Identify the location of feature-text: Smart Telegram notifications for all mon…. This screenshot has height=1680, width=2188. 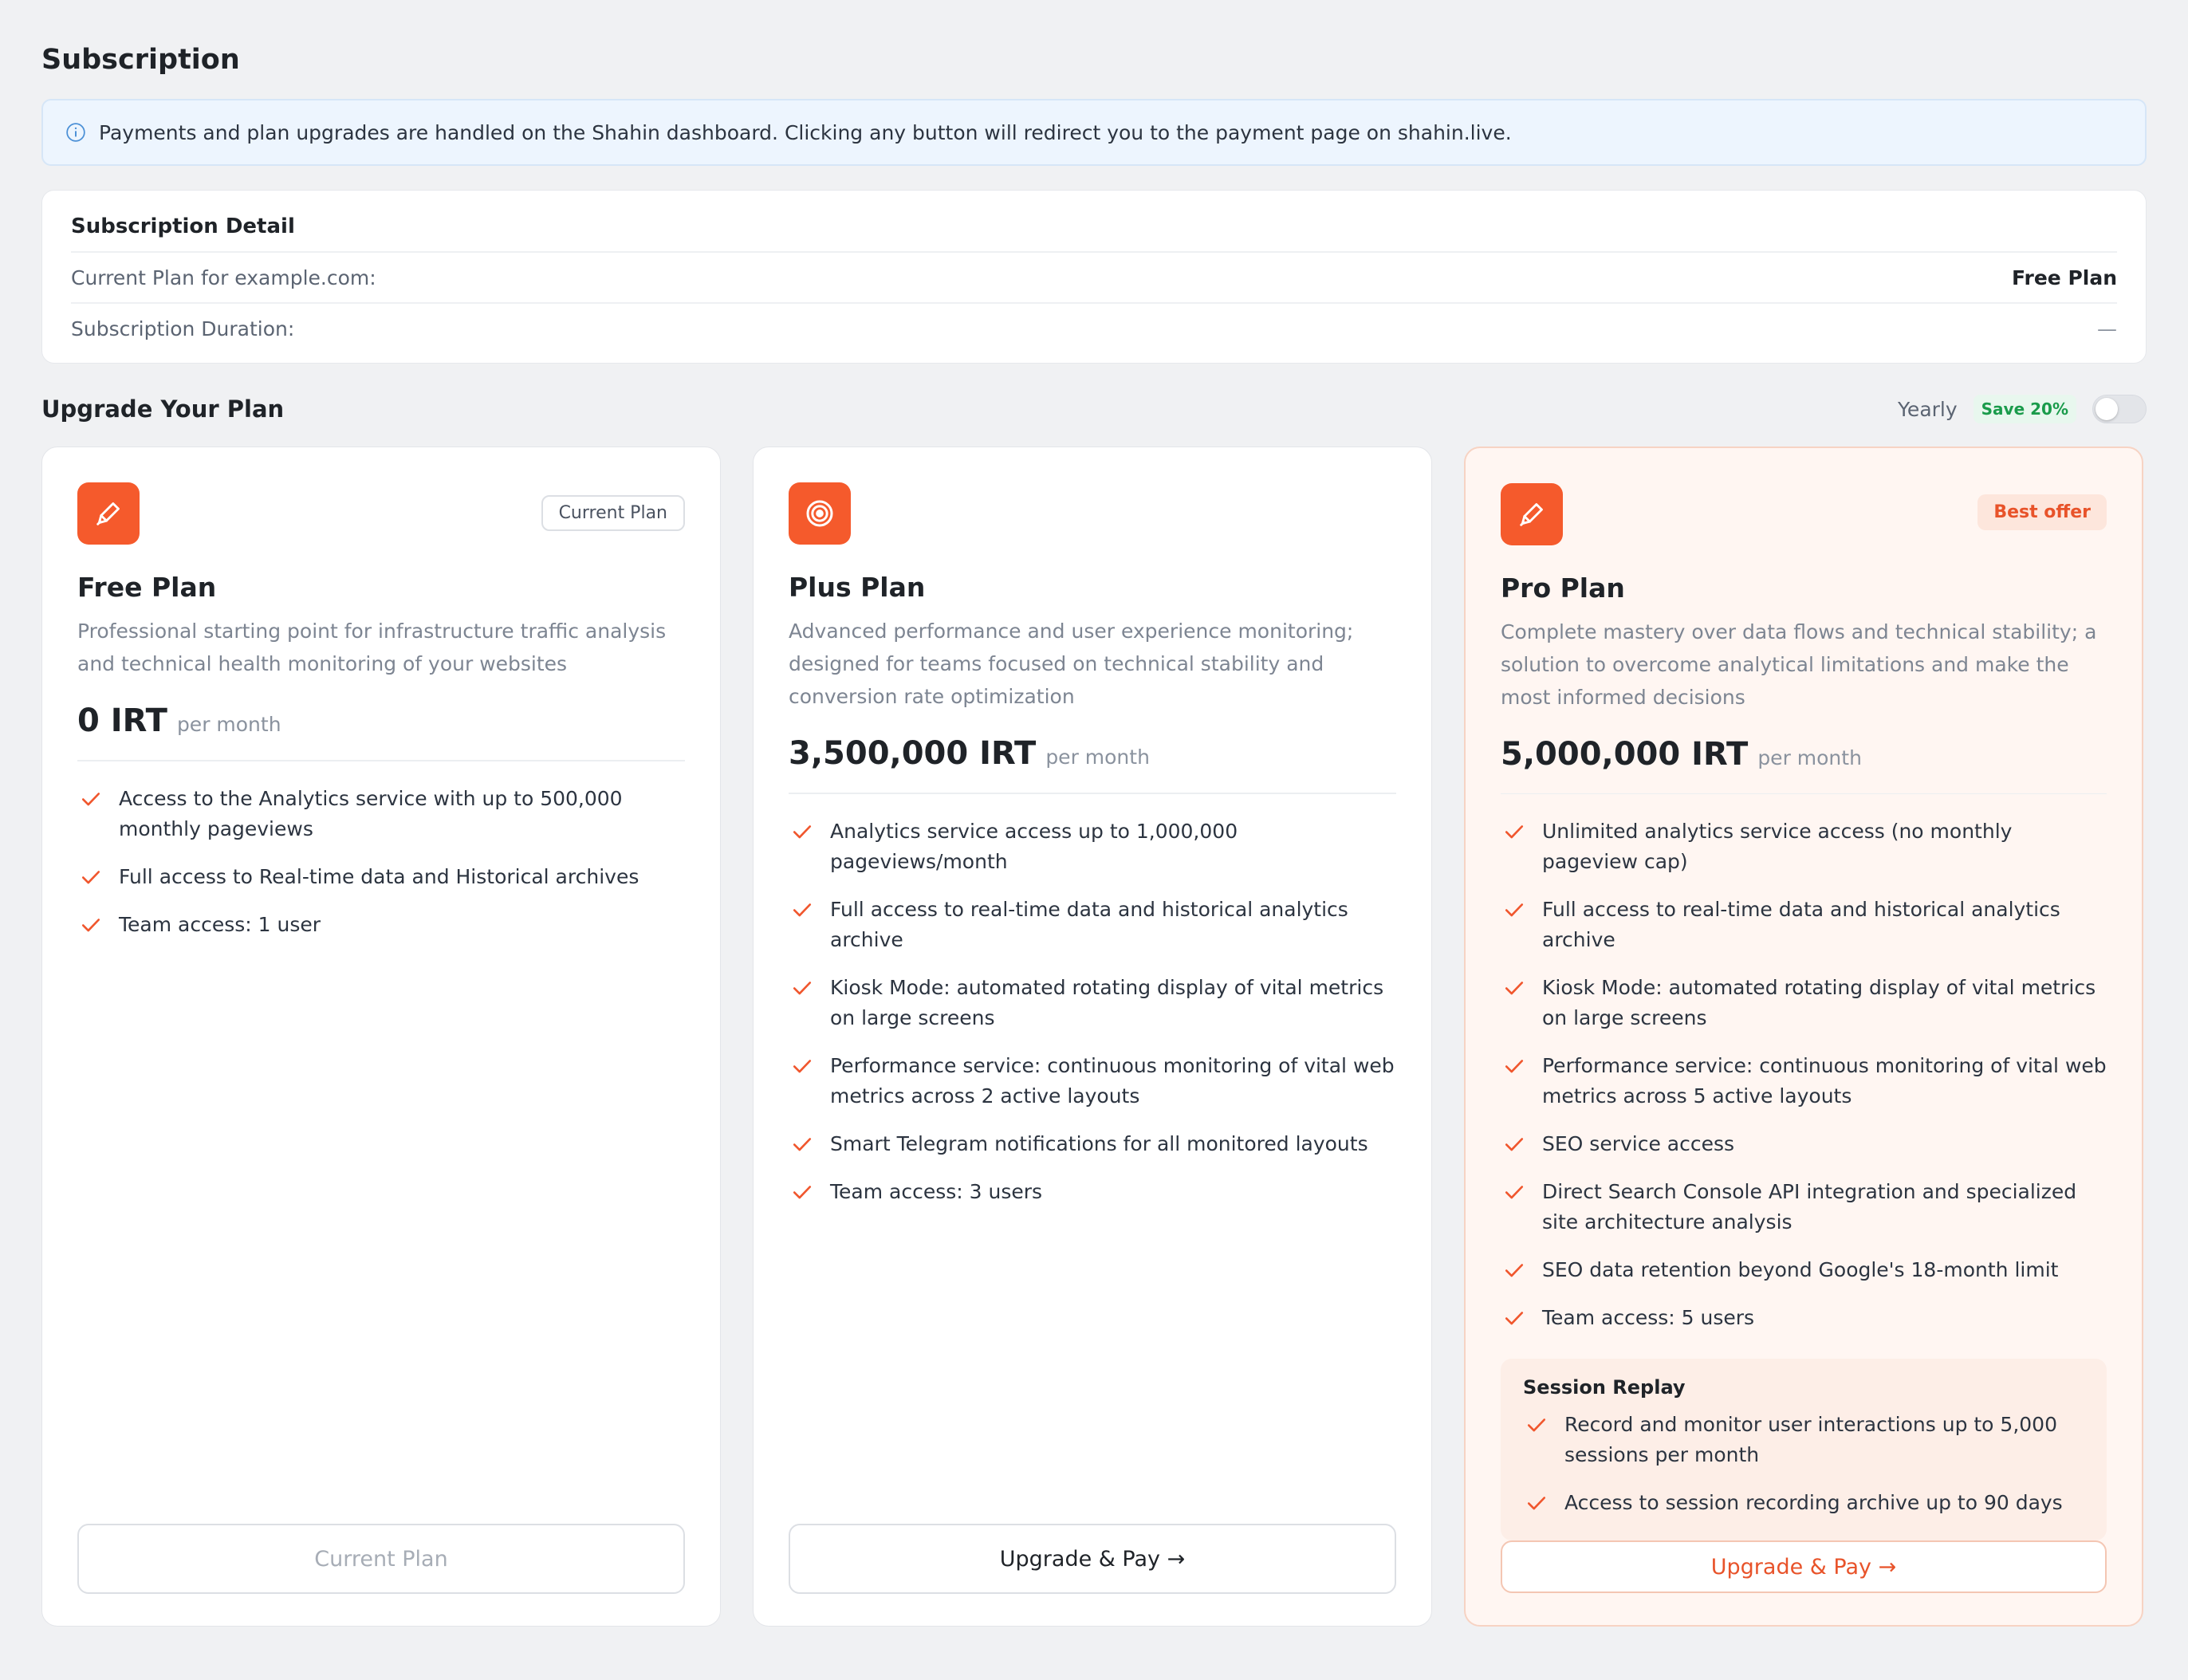
(1099, 1143).